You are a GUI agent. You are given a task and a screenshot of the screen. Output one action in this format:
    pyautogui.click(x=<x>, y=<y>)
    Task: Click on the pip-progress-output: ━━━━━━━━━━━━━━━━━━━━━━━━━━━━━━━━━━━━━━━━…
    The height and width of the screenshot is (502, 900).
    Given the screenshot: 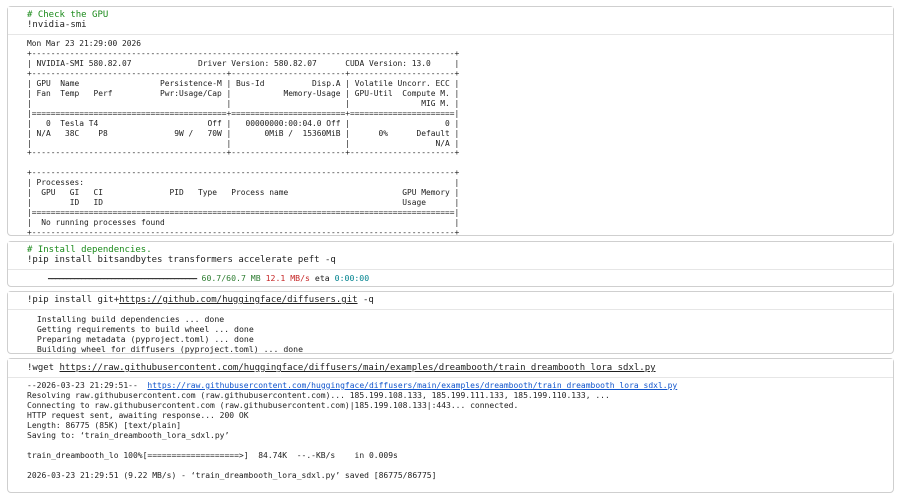 What is the action you would take?
    pyautogui.click(x=450, y=277)
    